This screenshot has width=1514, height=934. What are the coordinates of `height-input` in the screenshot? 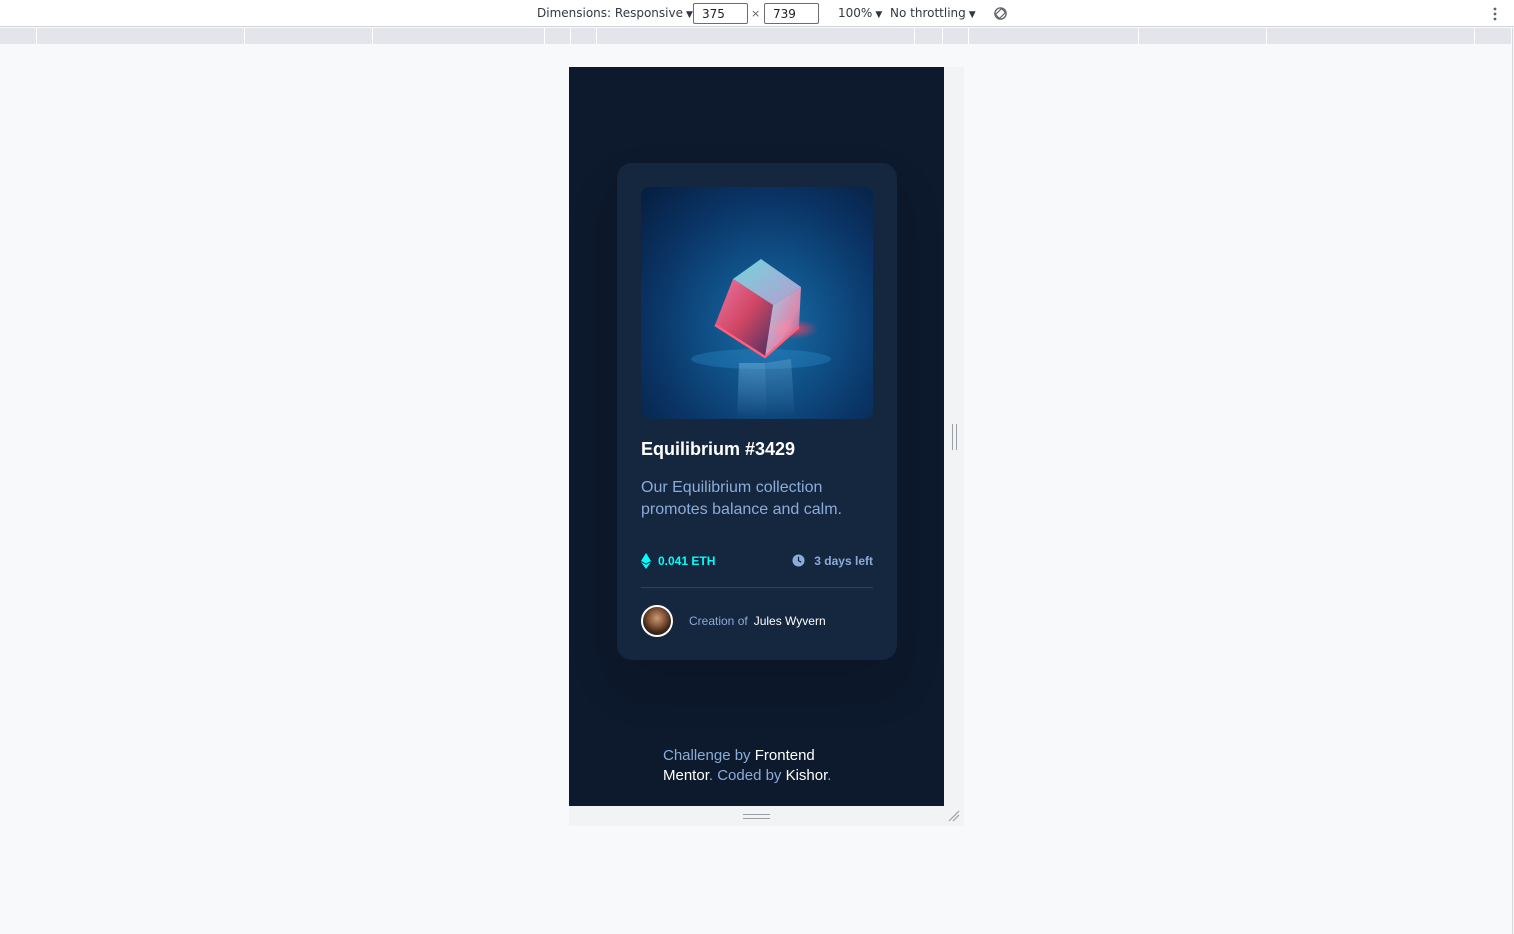 It's located at (791, 13).